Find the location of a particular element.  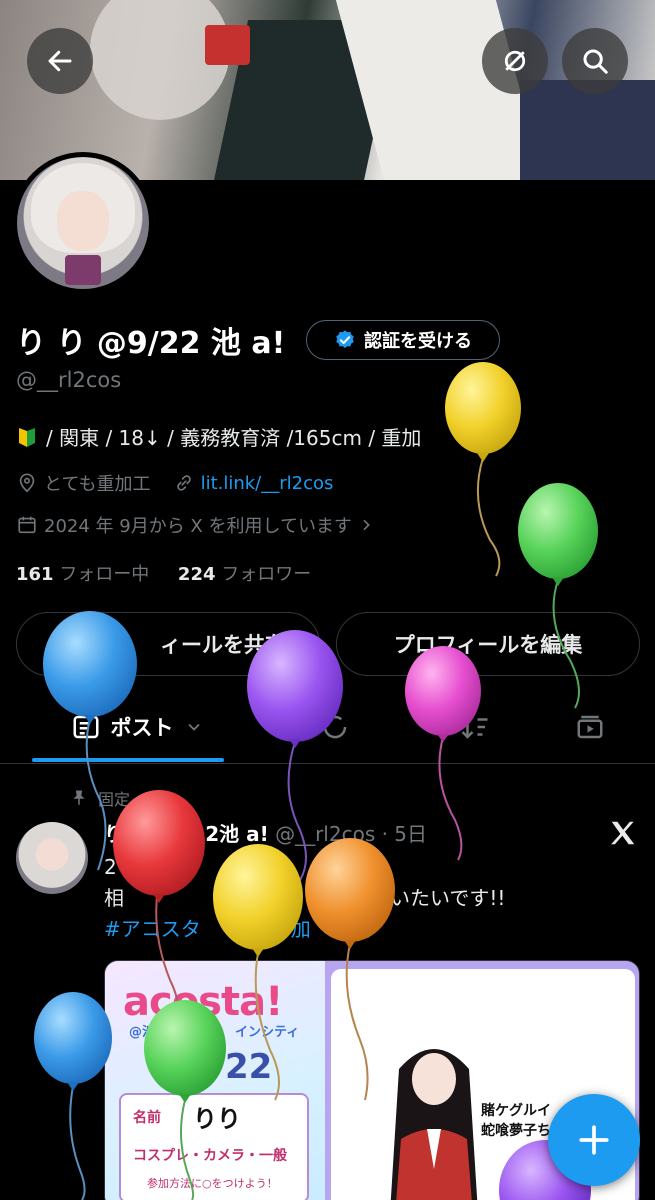

back-button is located at coordinates (60, 61).